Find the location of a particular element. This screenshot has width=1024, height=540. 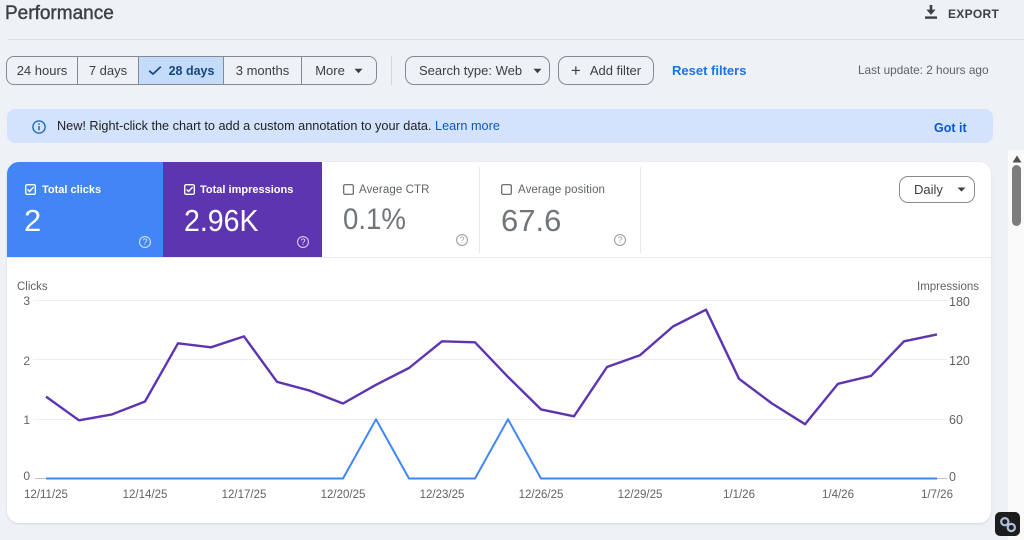

svg-text: 12/26/25 is located at coordinates (541, 495).